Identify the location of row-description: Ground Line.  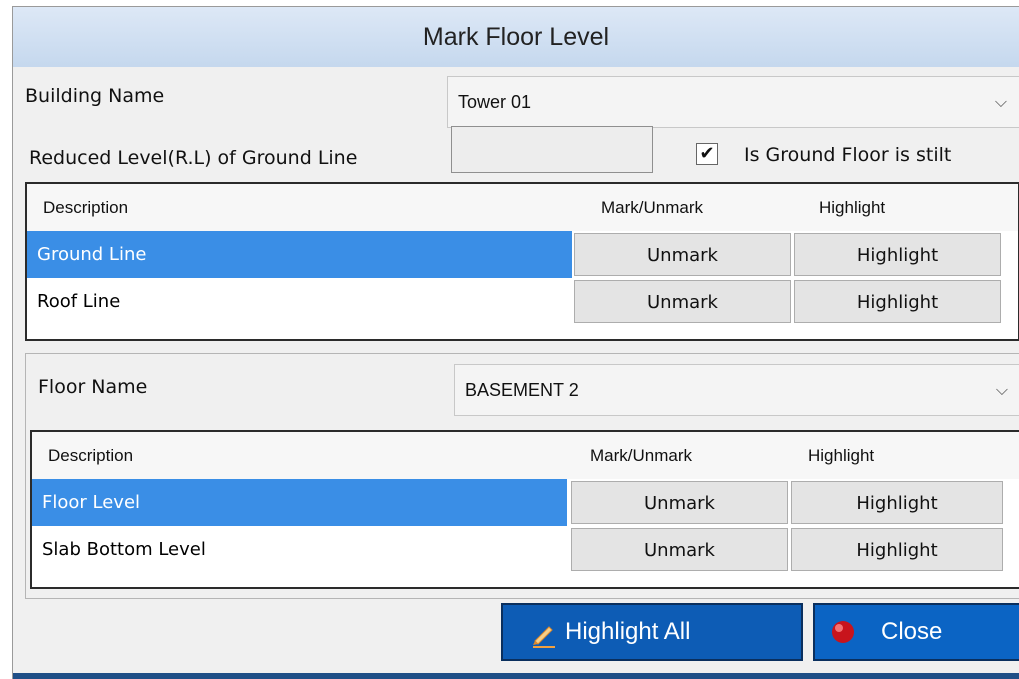
(299, 254).